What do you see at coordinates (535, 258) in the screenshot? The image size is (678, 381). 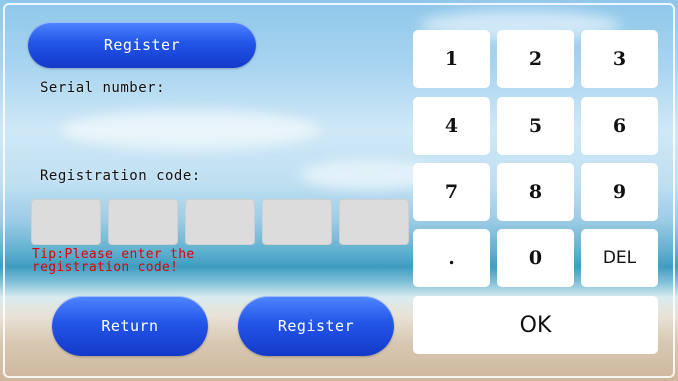 I see `key-0: 0` at bounding box center [535, 258].